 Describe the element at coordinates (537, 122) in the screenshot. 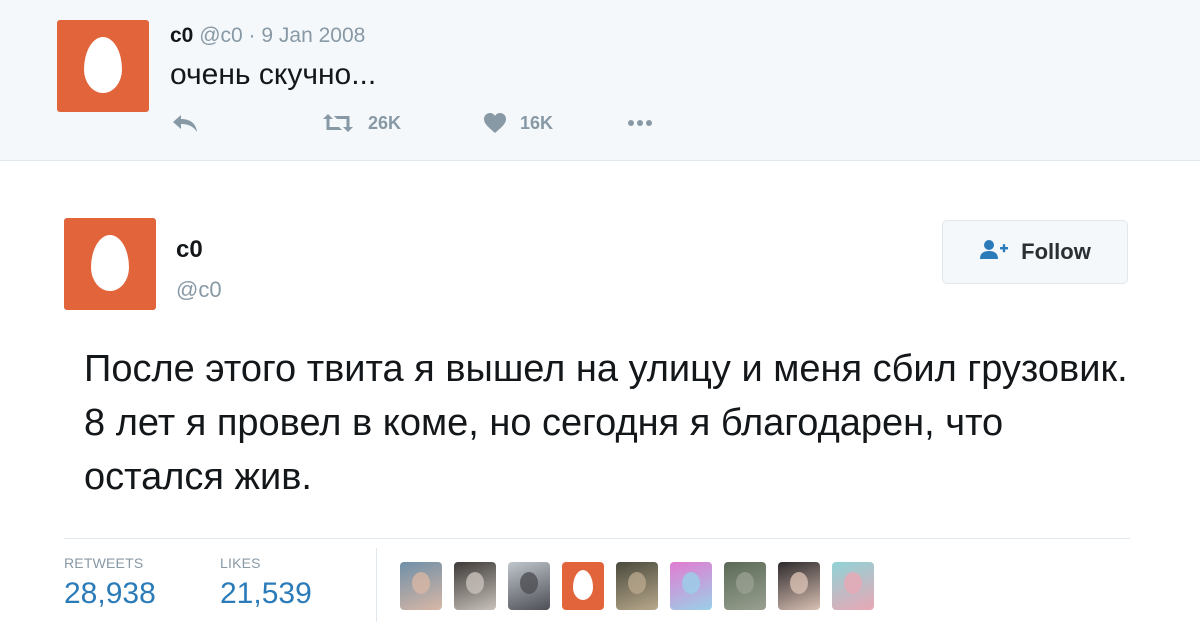

I see `like-count: 16K` at that location.